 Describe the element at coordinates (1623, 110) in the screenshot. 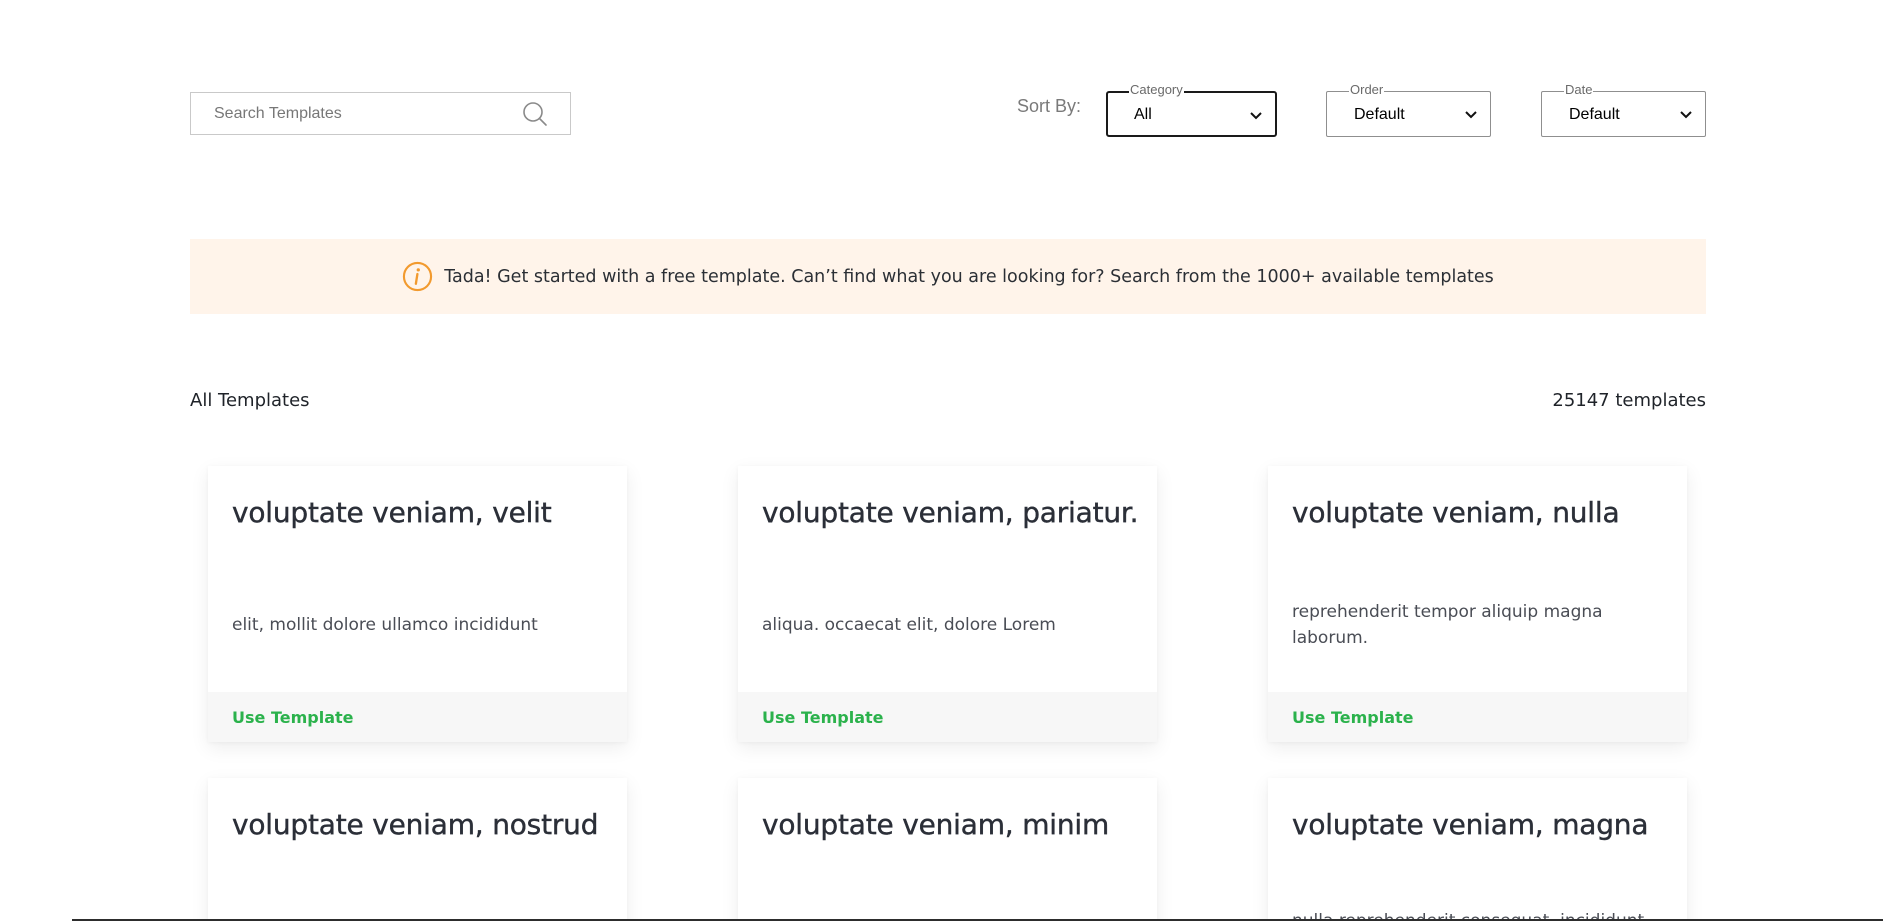

I see `date-select: Date Default` at that location.